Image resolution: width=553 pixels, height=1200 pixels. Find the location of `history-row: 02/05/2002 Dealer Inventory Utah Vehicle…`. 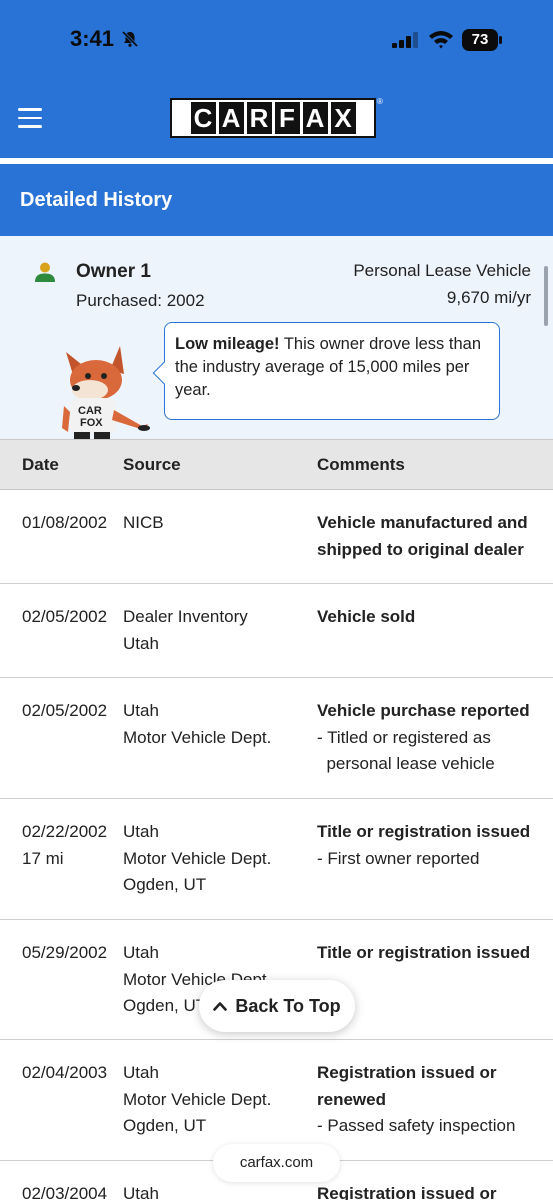

history-row: 02/05/2002 Dealer Inventory Utah Vehicle… is located at coordinates (276, 631).